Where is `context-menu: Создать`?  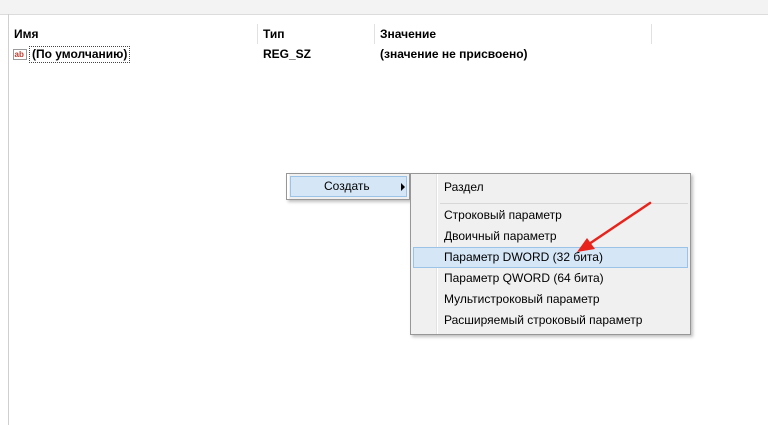 context-menu: Создать is located at coordinates (348, 186).